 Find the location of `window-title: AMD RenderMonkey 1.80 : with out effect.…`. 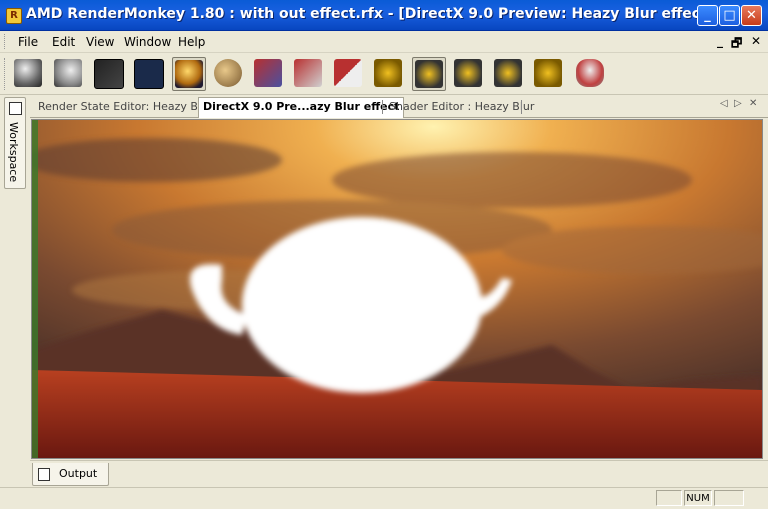

window-title: AMD RenderMonkey 1.80 : with out effect.… is located at coordinates (370, 14).